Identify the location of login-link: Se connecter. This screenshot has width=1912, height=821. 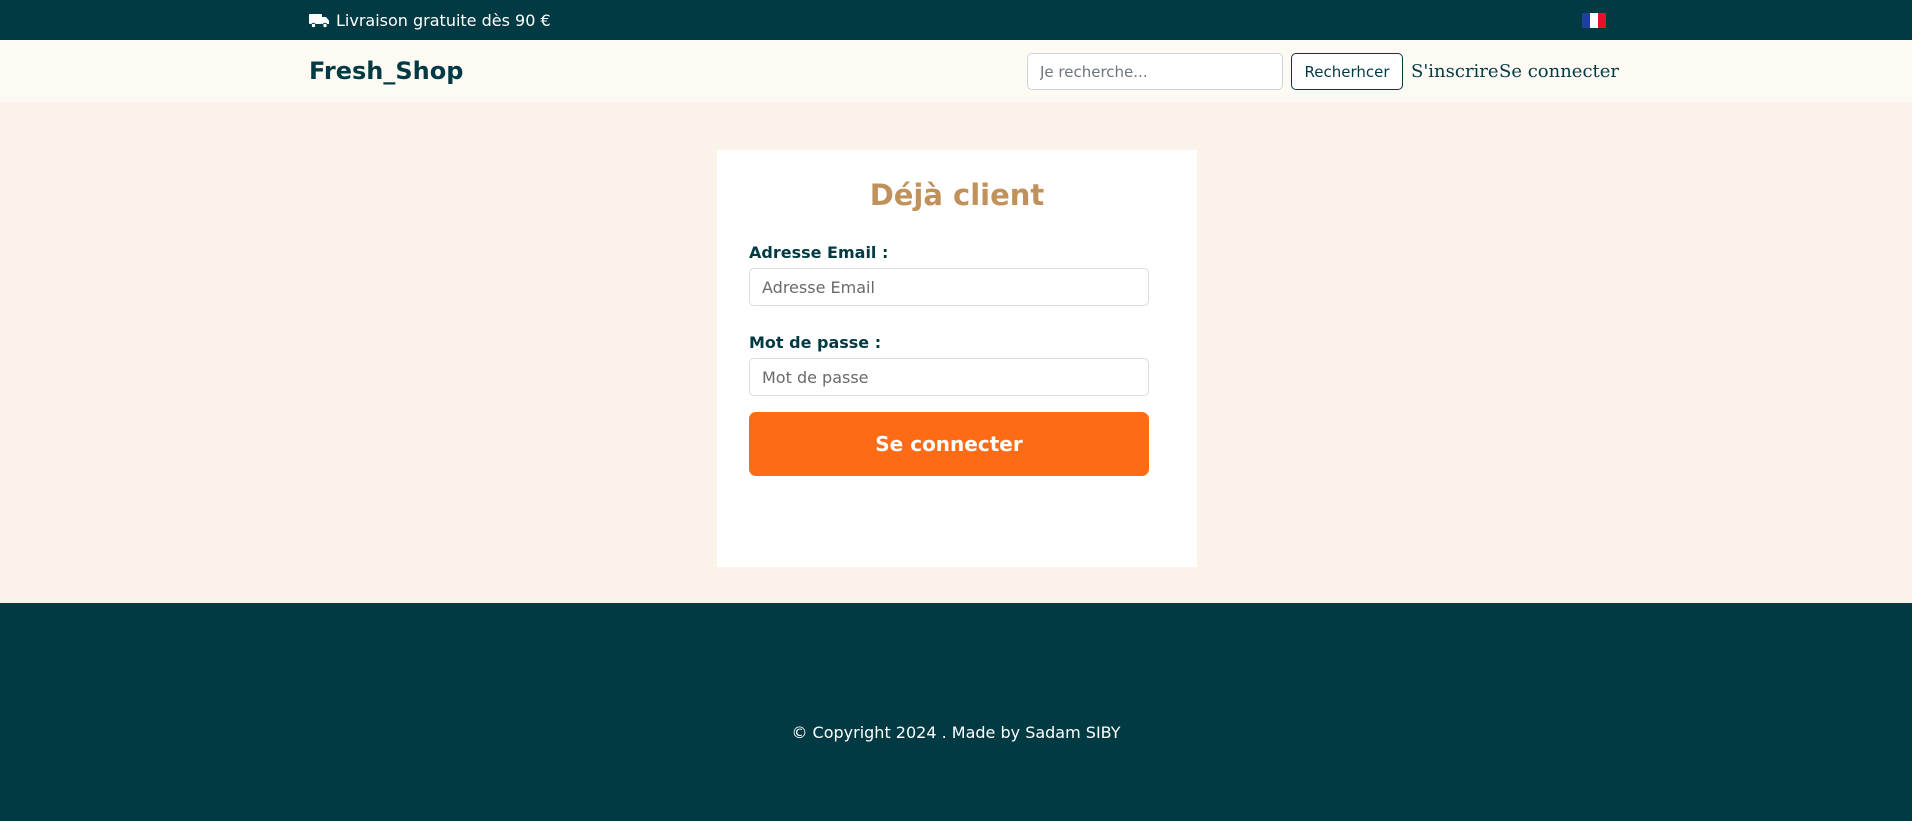
(1559, 71).